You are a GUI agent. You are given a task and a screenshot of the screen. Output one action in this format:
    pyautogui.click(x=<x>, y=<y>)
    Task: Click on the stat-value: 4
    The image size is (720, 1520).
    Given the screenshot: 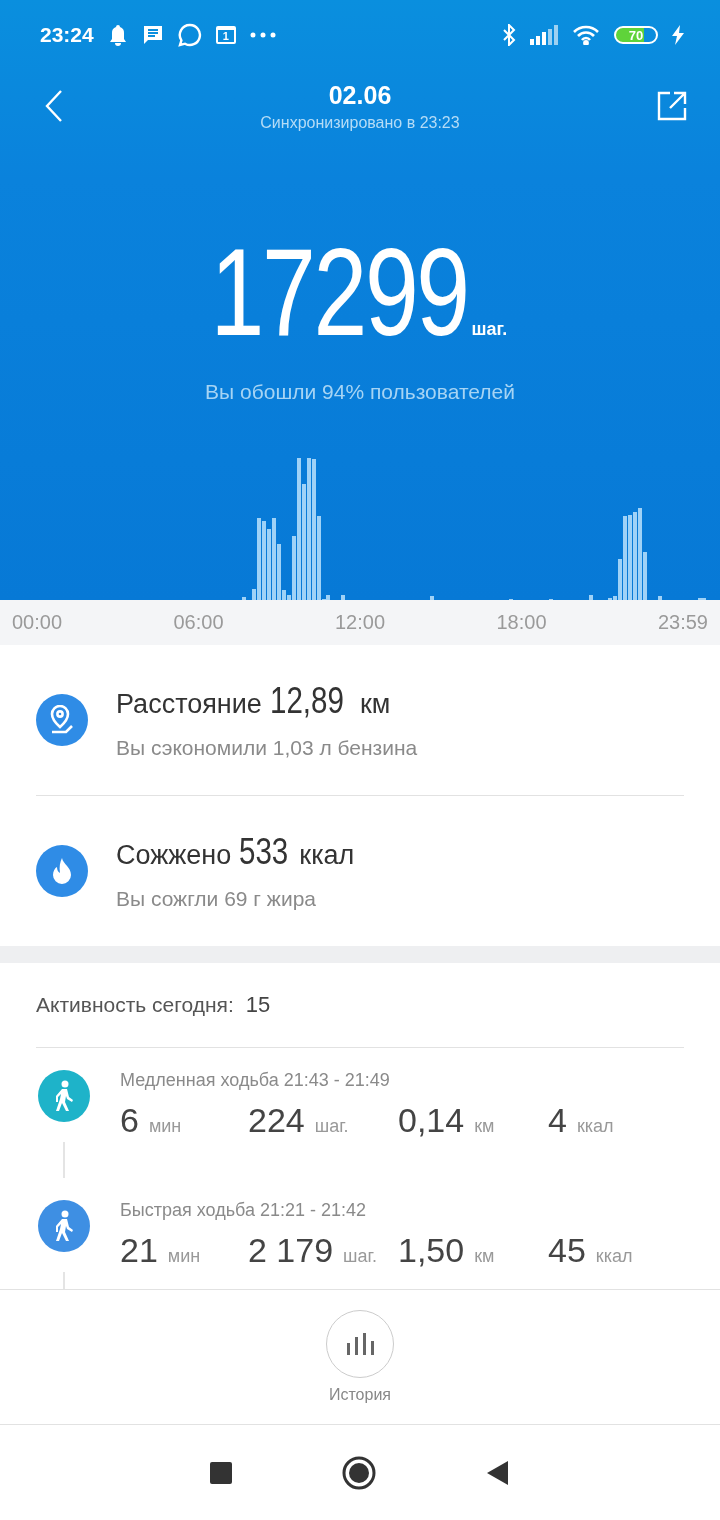 What is the action you would take?
    pyautogui.click(x=557, y=1120)
    